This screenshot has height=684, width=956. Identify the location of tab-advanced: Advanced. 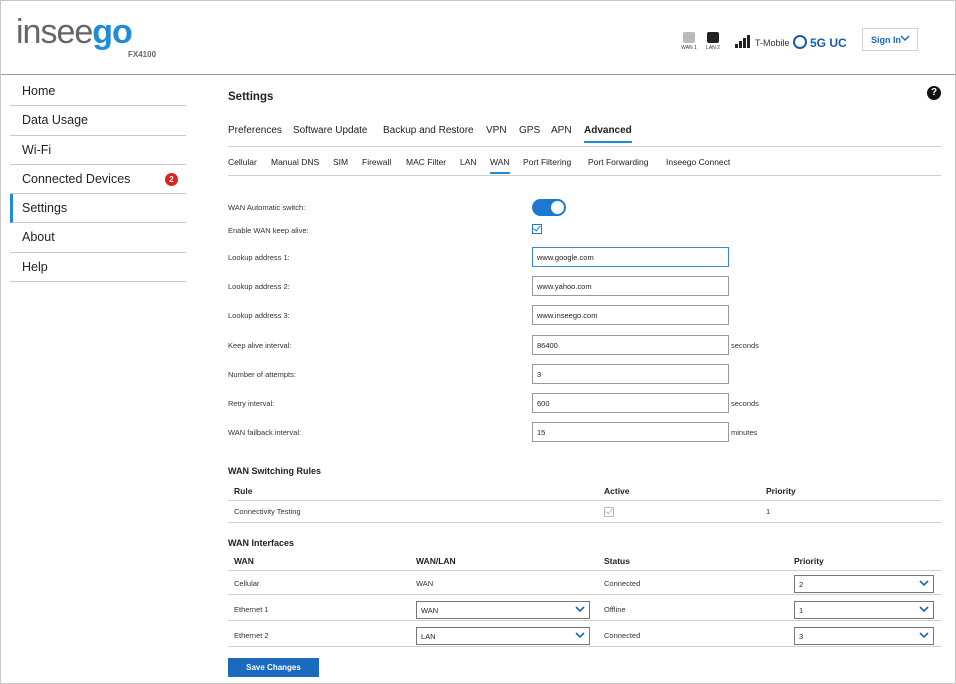
(608, 134).